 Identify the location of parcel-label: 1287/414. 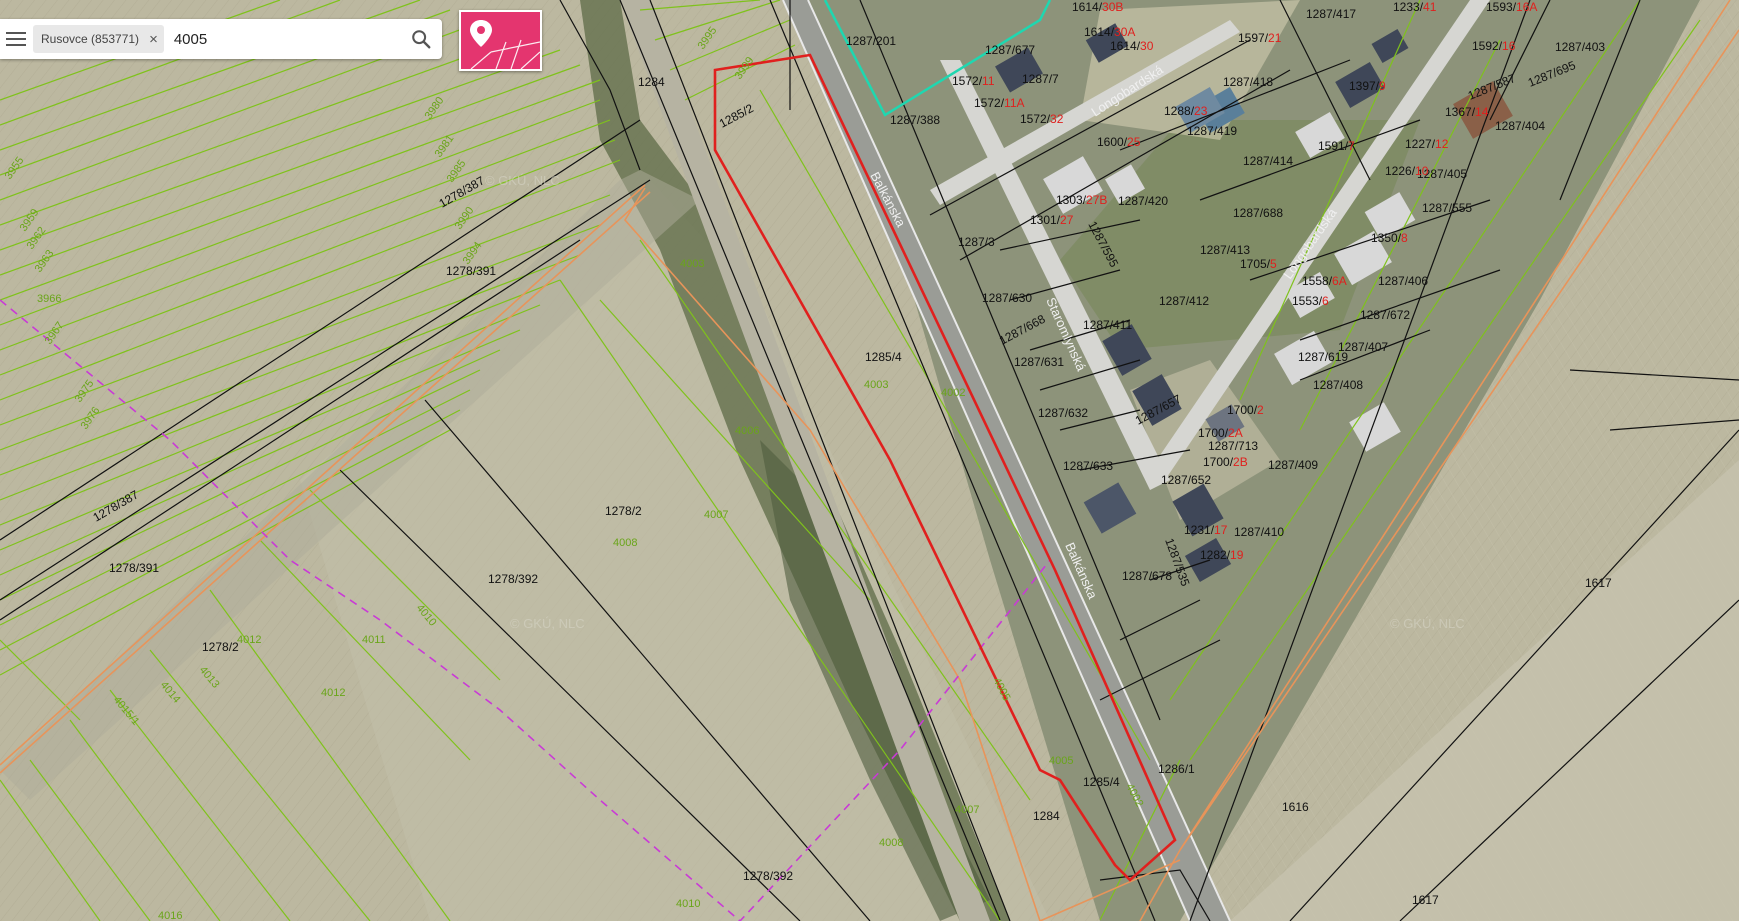
(1268, 161).